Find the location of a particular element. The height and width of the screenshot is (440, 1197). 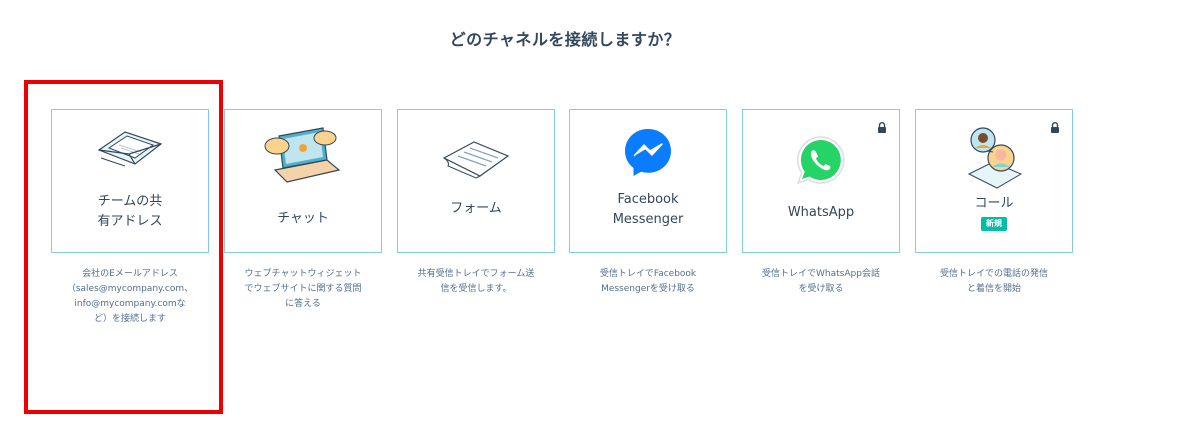

channel-label: WhatsApp is located at coordinates (821, 212).